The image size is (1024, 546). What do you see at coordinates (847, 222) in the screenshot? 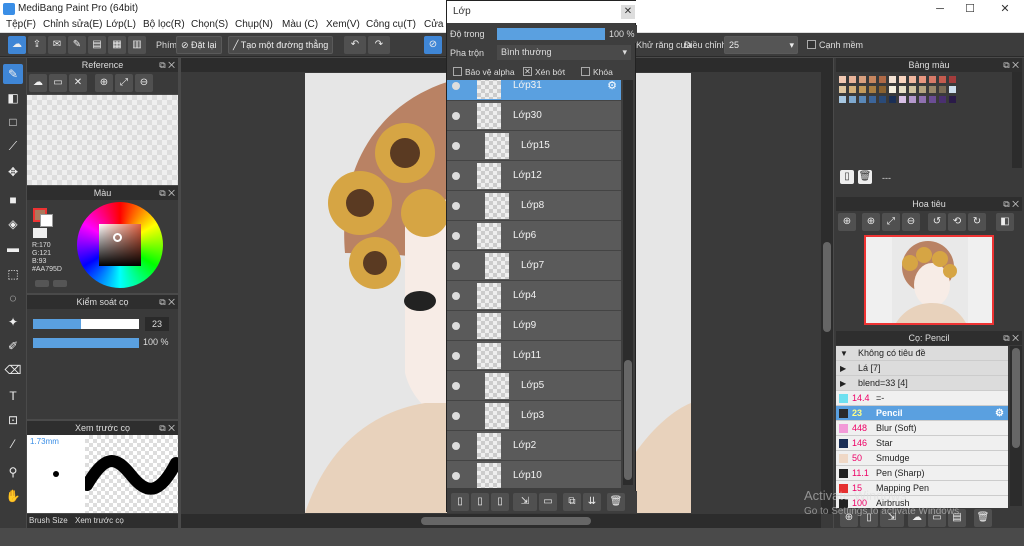
I see `nav-zoom-in-icon: ⊕` at bounding box center [847, 222].